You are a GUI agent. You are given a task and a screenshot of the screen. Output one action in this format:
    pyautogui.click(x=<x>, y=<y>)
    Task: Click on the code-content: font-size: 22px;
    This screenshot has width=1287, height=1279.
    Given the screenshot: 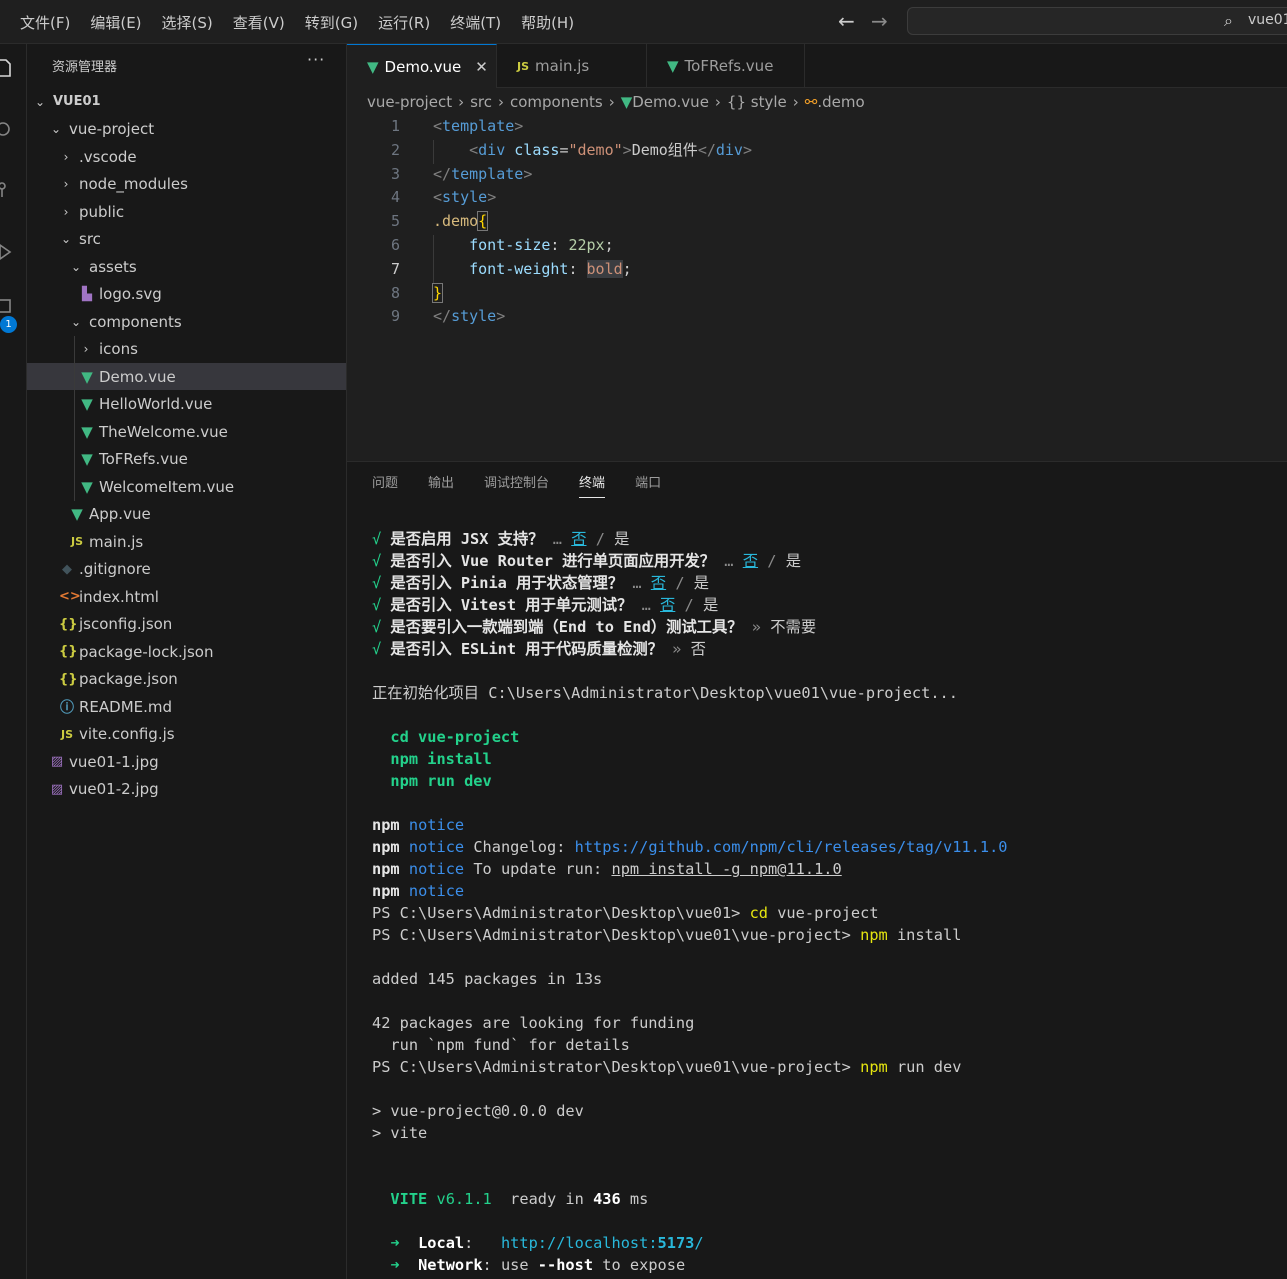 What is the action you would take?
    pyautogui.click(x=523, y=245)
    